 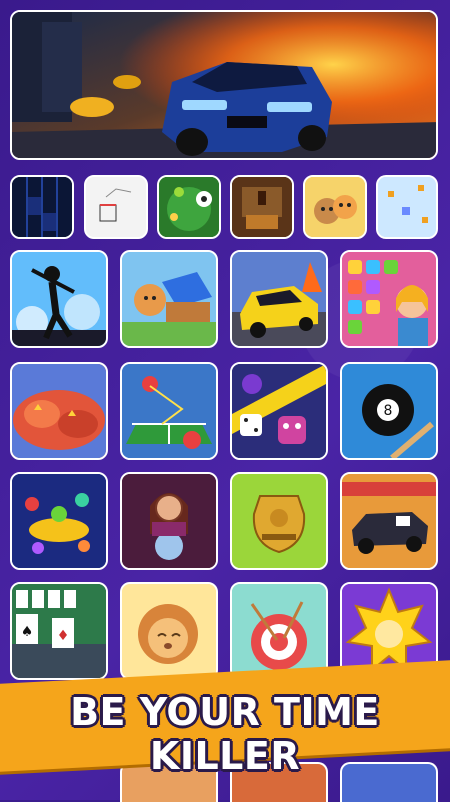 I want to click on svg-text: 8, so click(x=388, y=411).